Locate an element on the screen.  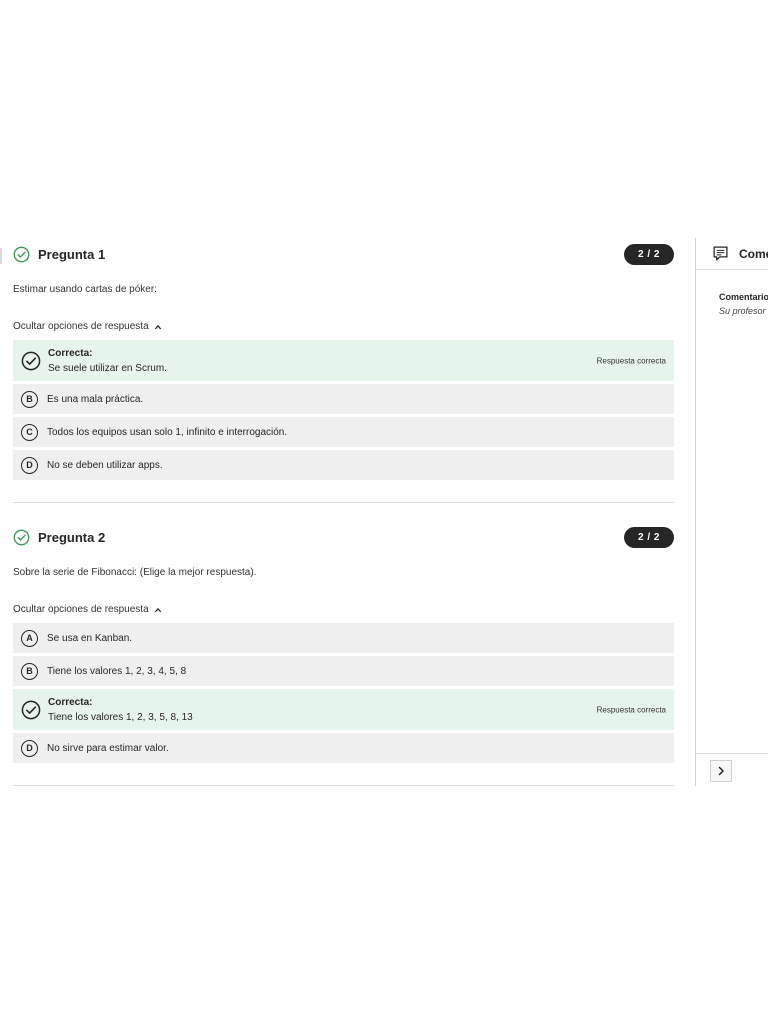
answer-option-b: B Tiene los valores 1, 2, 3, 4, 5, 8 is located at coordinates (343, 671).